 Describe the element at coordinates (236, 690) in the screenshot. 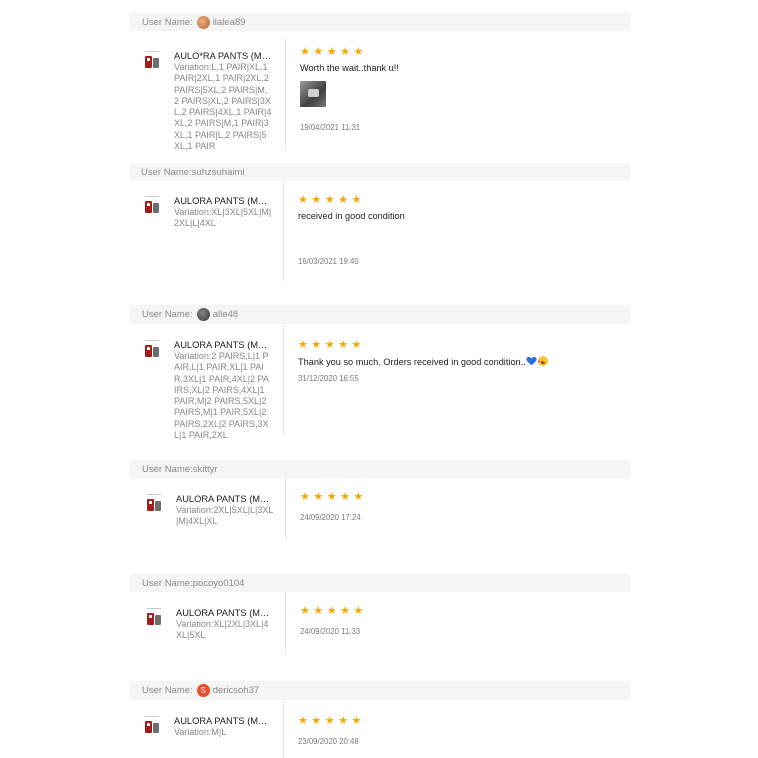

I see `user-name: dericsoh37` at that location.